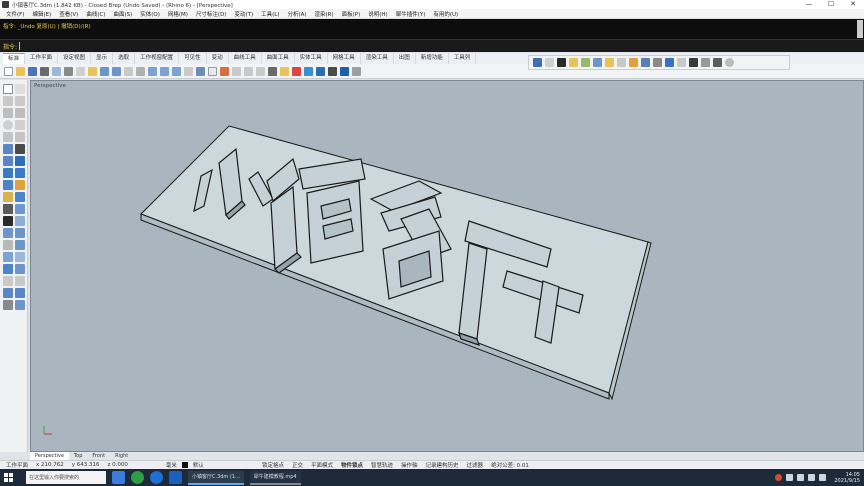 The image size is (864, 486). I want to click on boolean-tool-icon, so click(20, 197).